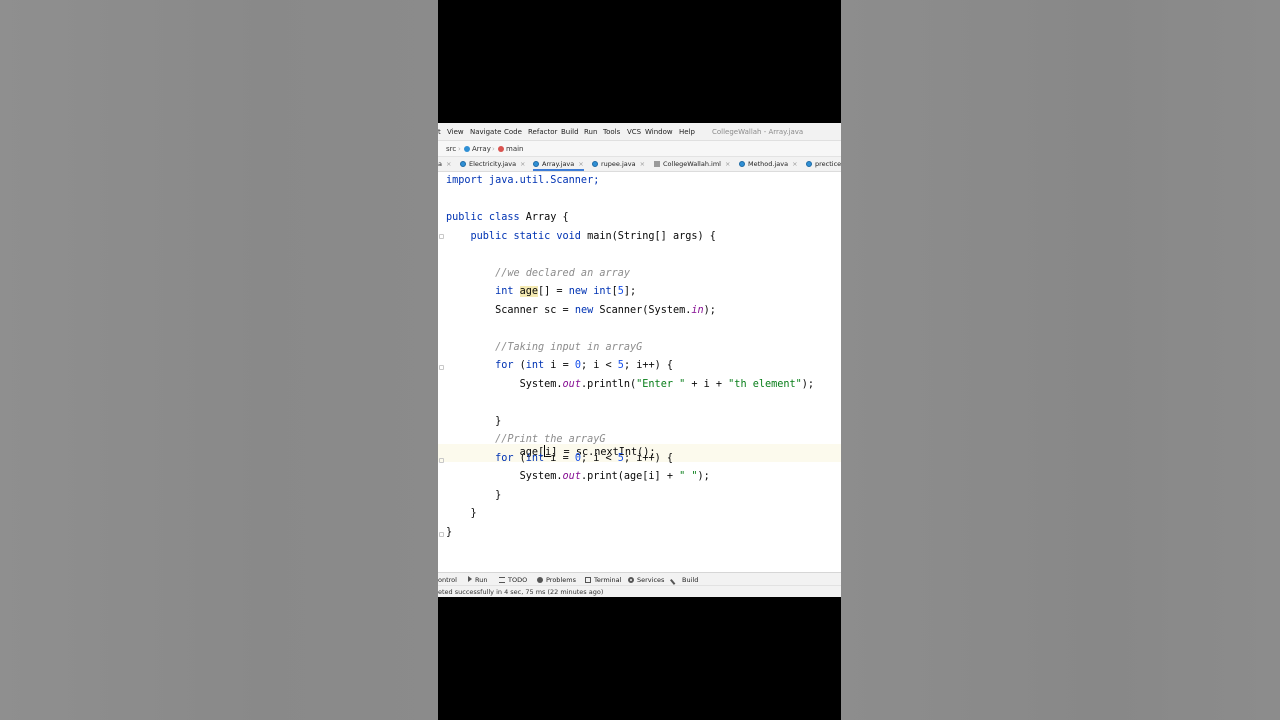 The width and height of the screenshot is (1280, 720). I want to click on breadcrumb-src: src, so click(451, 149).